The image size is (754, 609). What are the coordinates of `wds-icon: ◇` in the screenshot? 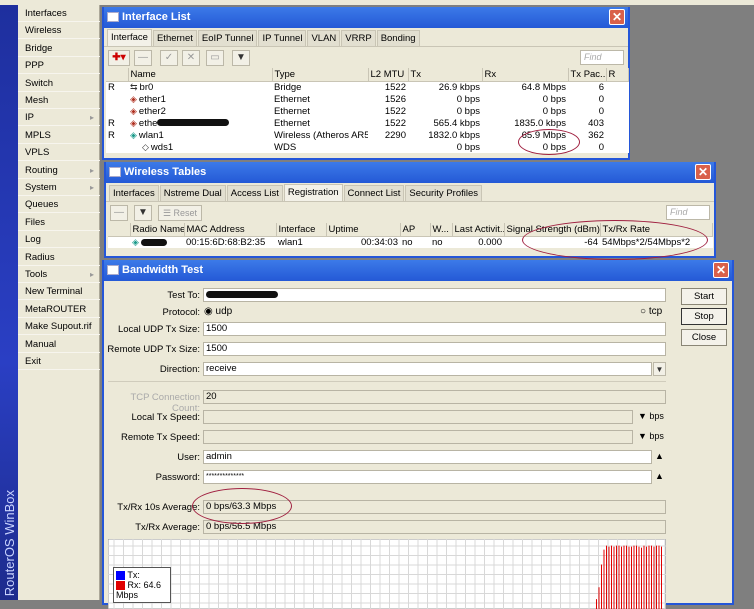 It's located at (145, 146).